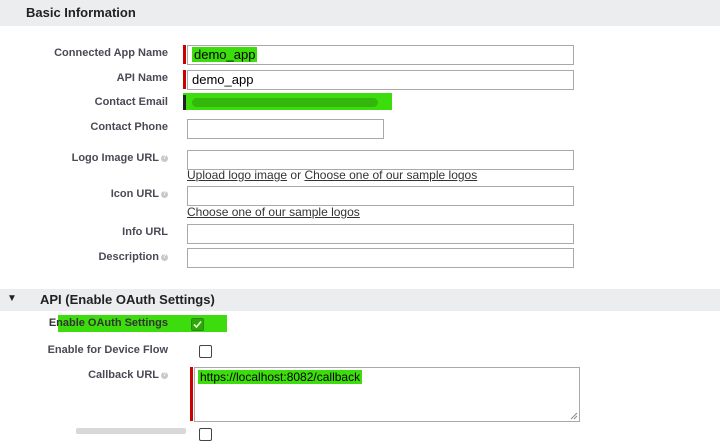 The image size is (720, 441). What do you see at coordinates (287, 102) in the screenshot?
I see `contact-email-input` at bounding box center [287, 102].